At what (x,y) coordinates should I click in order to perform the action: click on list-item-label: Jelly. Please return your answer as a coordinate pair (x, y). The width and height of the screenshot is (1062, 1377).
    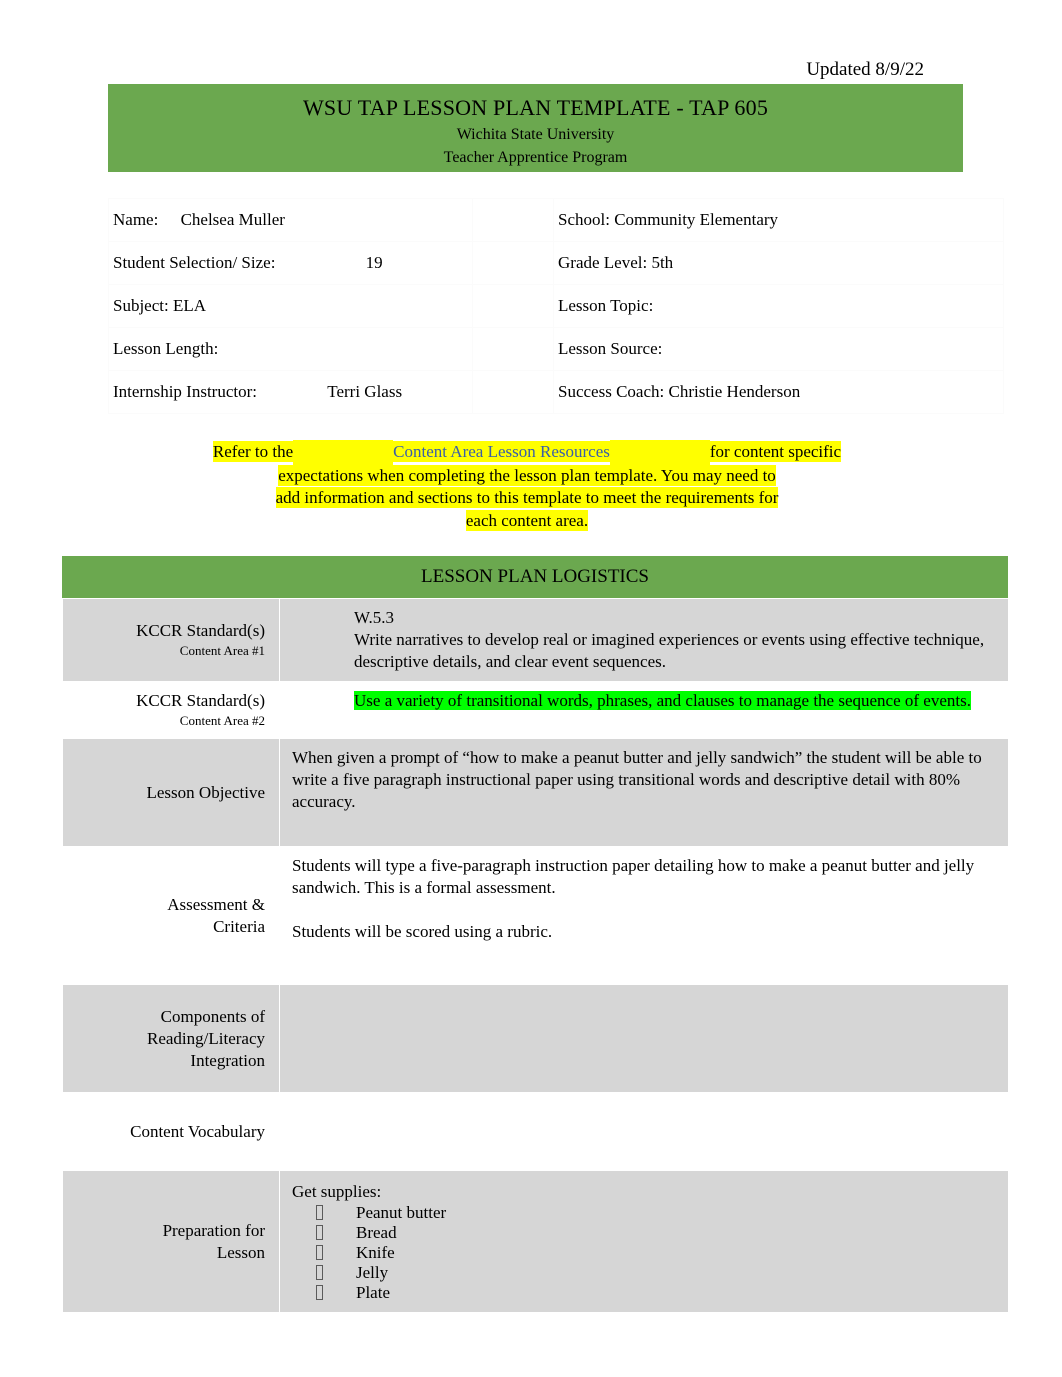
    Looking at the image, I should click on (372, 1272).